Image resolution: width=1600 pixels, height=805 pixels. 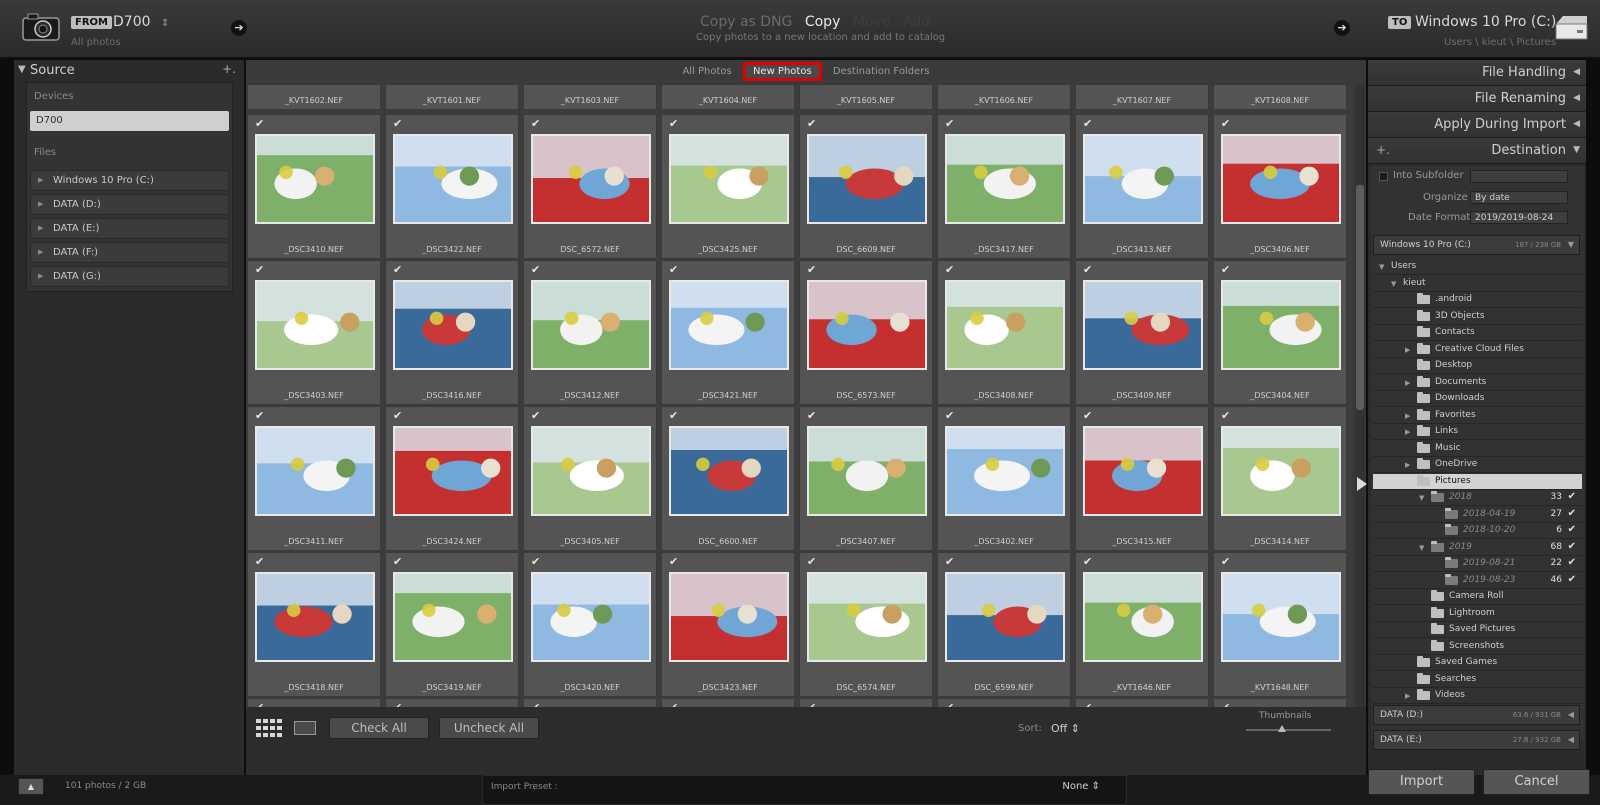 I want to click on uncheck-all-button: Uncheck All, so click(x=489, y=728).